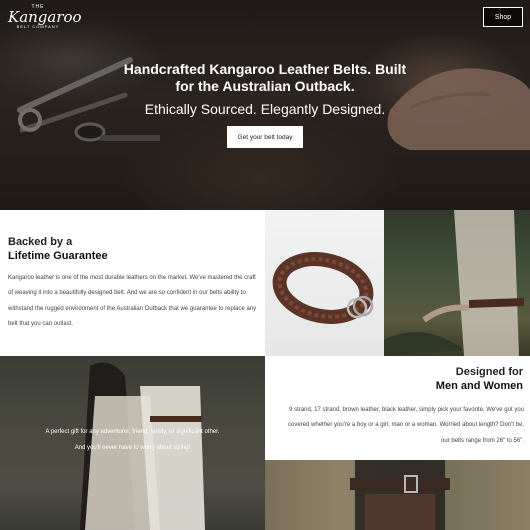  Describe the element at coordinates (489, 372) in the screenshot. I see `designed-heading-line1: Designed for` at that location.